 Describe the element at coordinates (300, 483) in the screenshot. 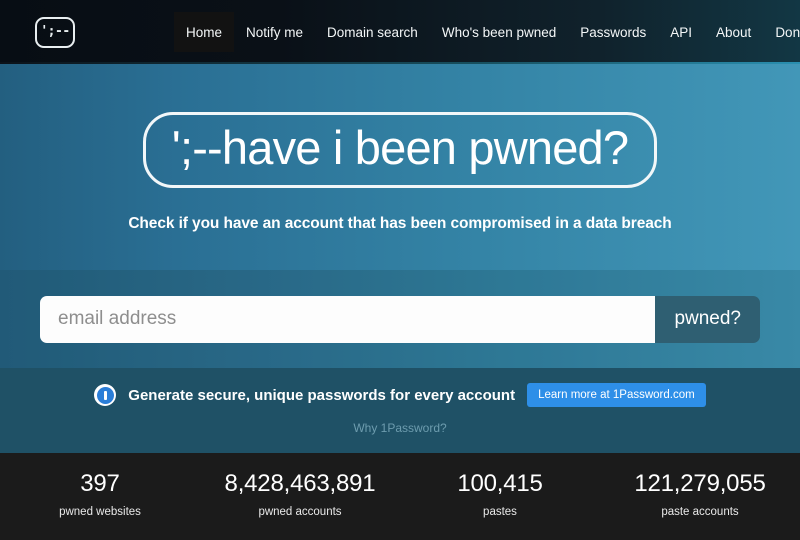

I see `stat-pwned-accounts-value: 8,428,463,891` at that location.